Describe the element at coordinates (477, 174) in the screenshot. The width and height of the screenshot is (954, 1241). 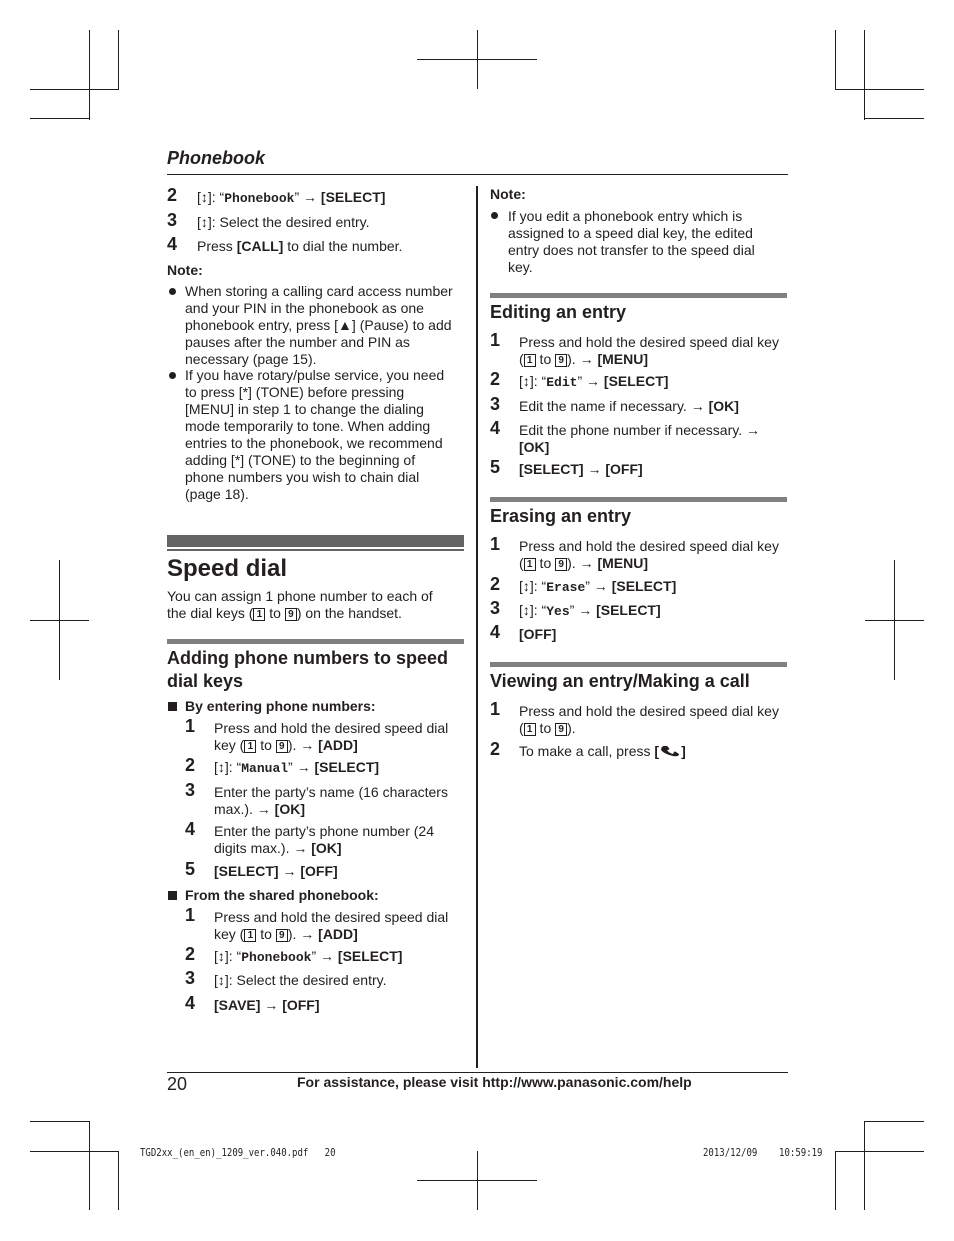
I see `header-rule` at that location.